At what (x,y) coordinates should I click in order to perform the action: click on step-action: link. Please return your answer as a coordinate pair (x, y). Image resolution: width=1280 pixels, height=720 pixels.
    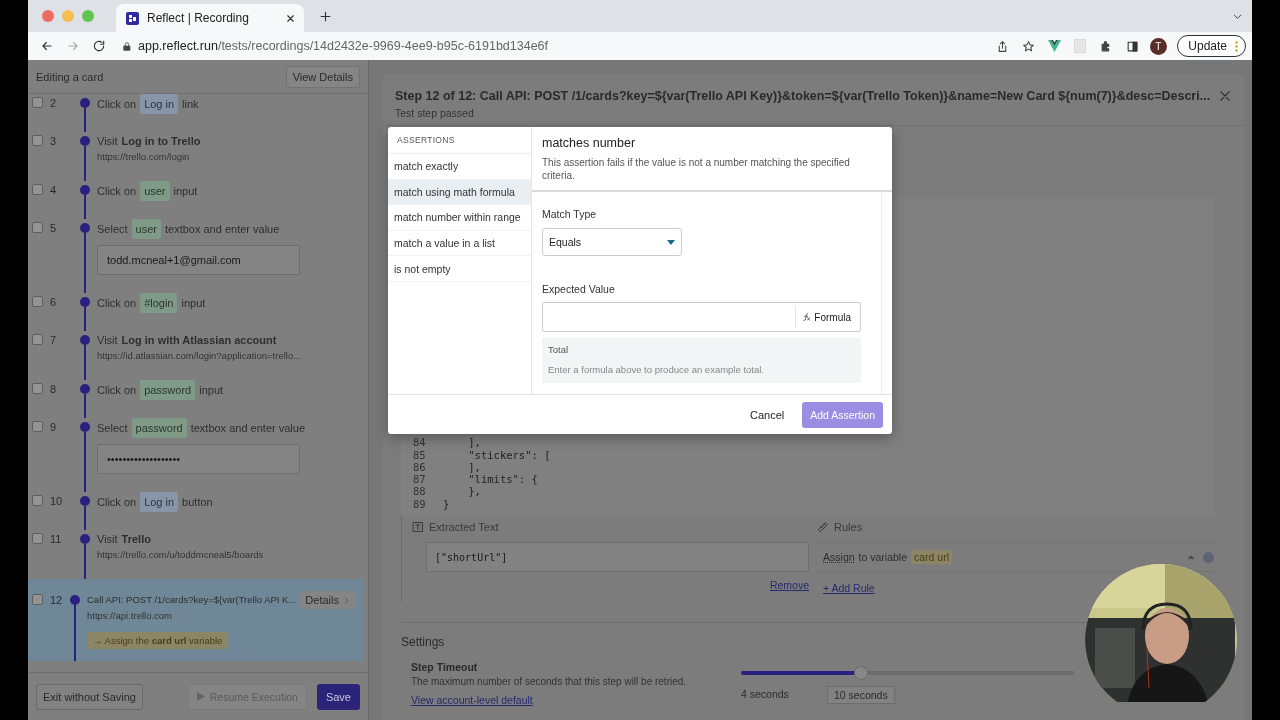
    Looking at the image, I should click on (190, 104).